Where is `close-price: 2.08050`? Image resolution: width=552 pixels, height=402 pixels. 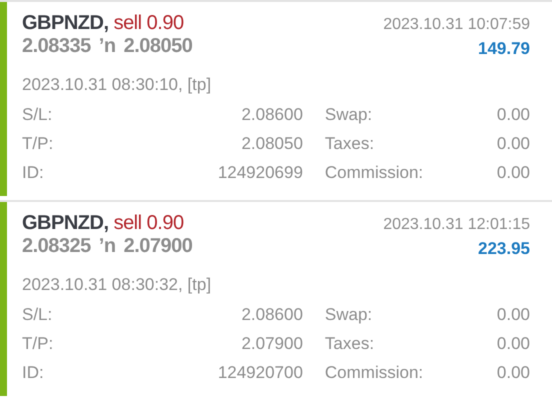 close-price: 2.08050 is located at coordinates (158, 46).